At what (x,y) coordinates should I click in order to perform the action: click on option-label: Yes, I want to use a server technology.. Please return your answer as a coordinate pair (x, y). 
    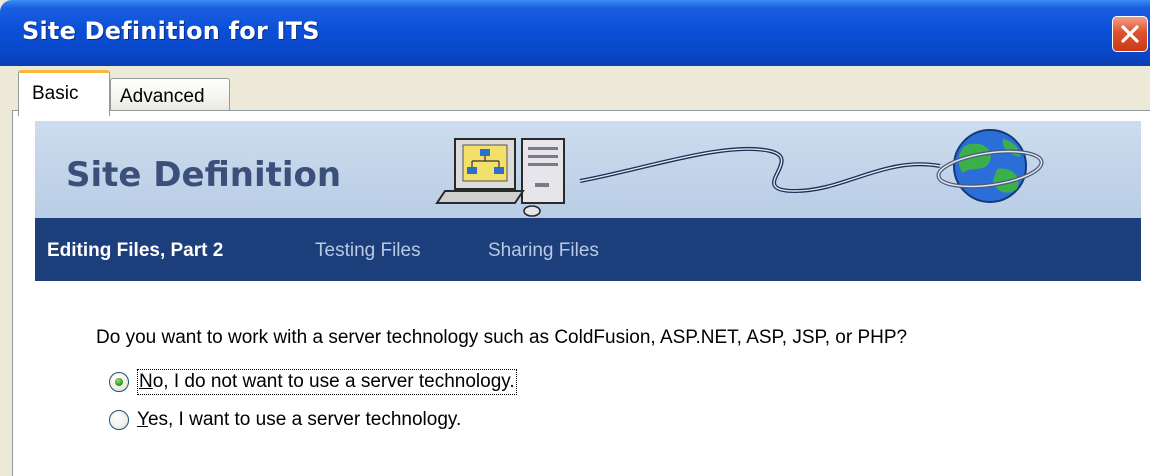
    Looking at the image, I should click on (299, 419).